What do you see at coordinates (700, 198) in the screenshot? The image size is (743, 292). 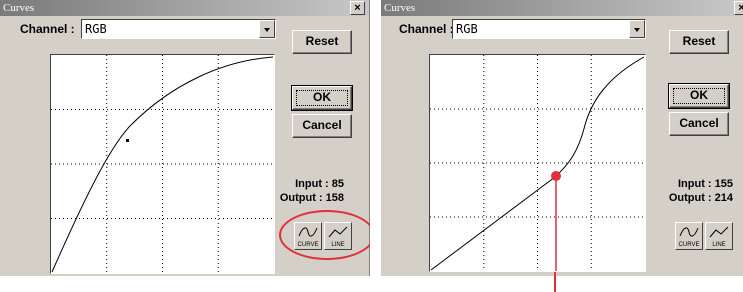 I see `output-readout: Output : 214` at bounding box center [700, 198].